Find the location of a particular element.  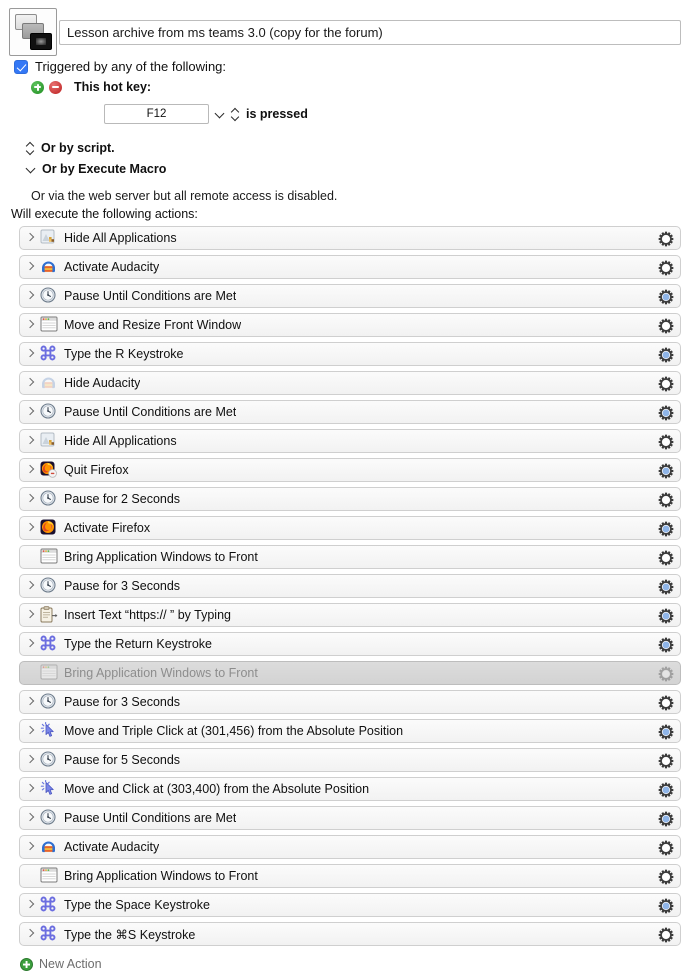

action-row: Type the R Keystroke is located at coordinates (350, 354).